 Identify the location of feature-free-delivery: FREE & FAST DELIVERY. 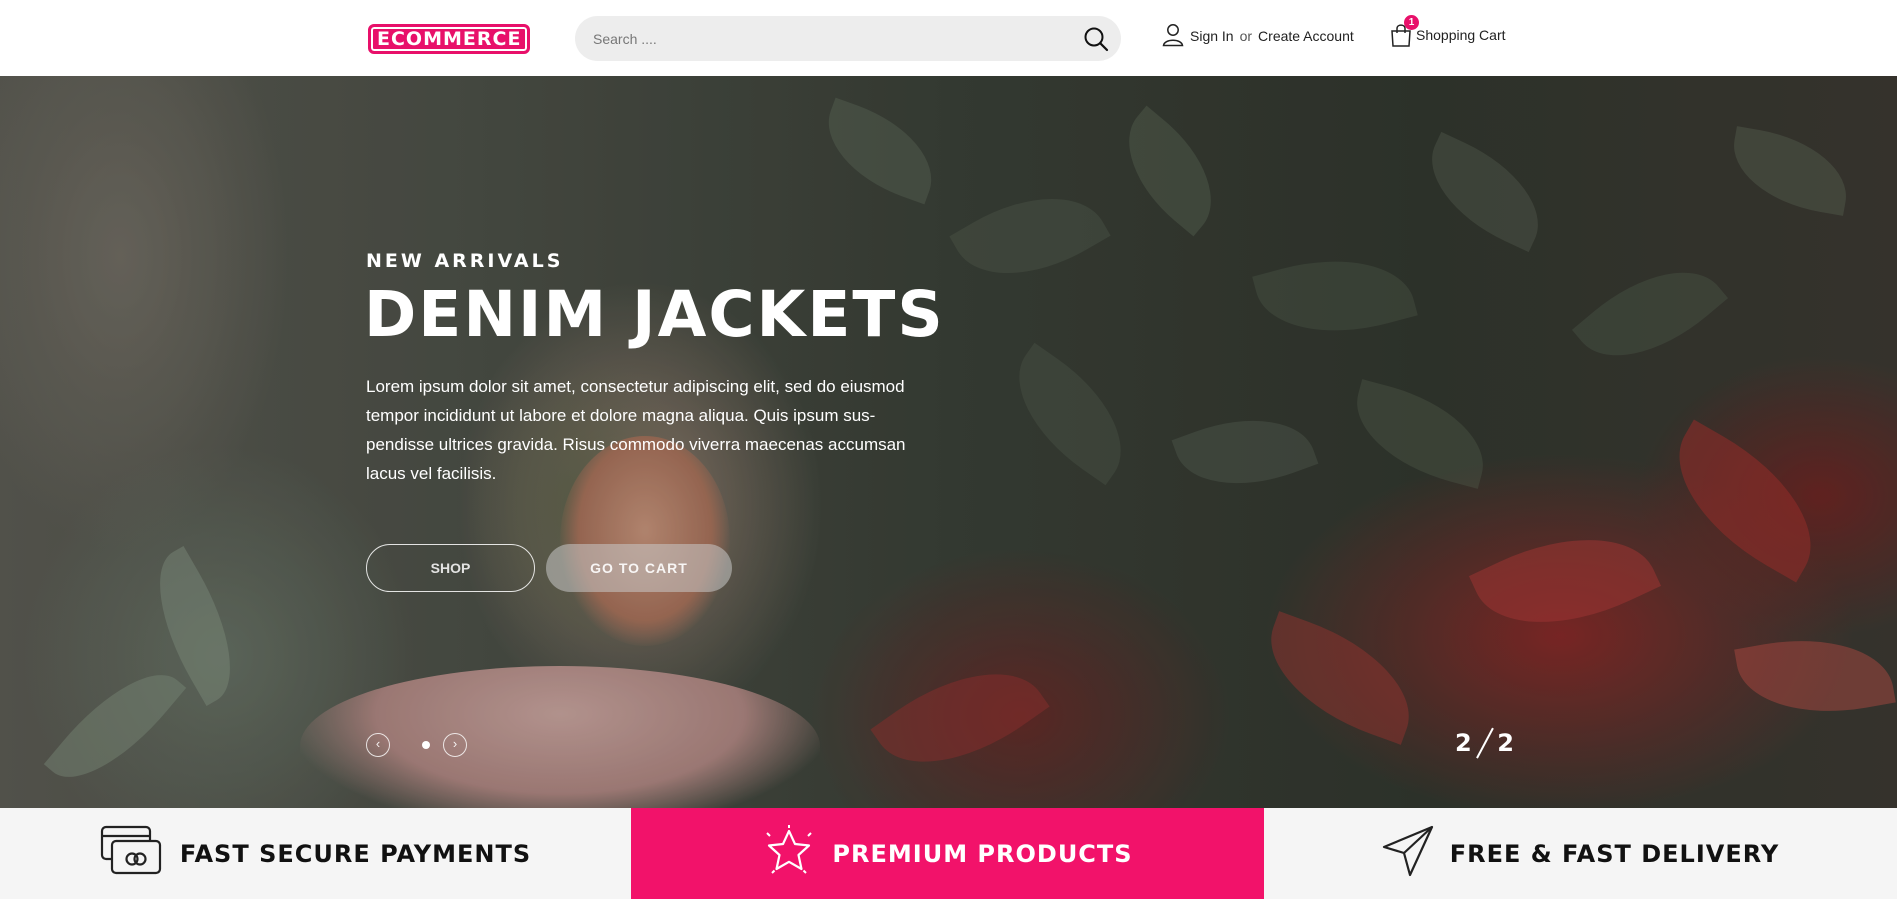
(1580, 853).